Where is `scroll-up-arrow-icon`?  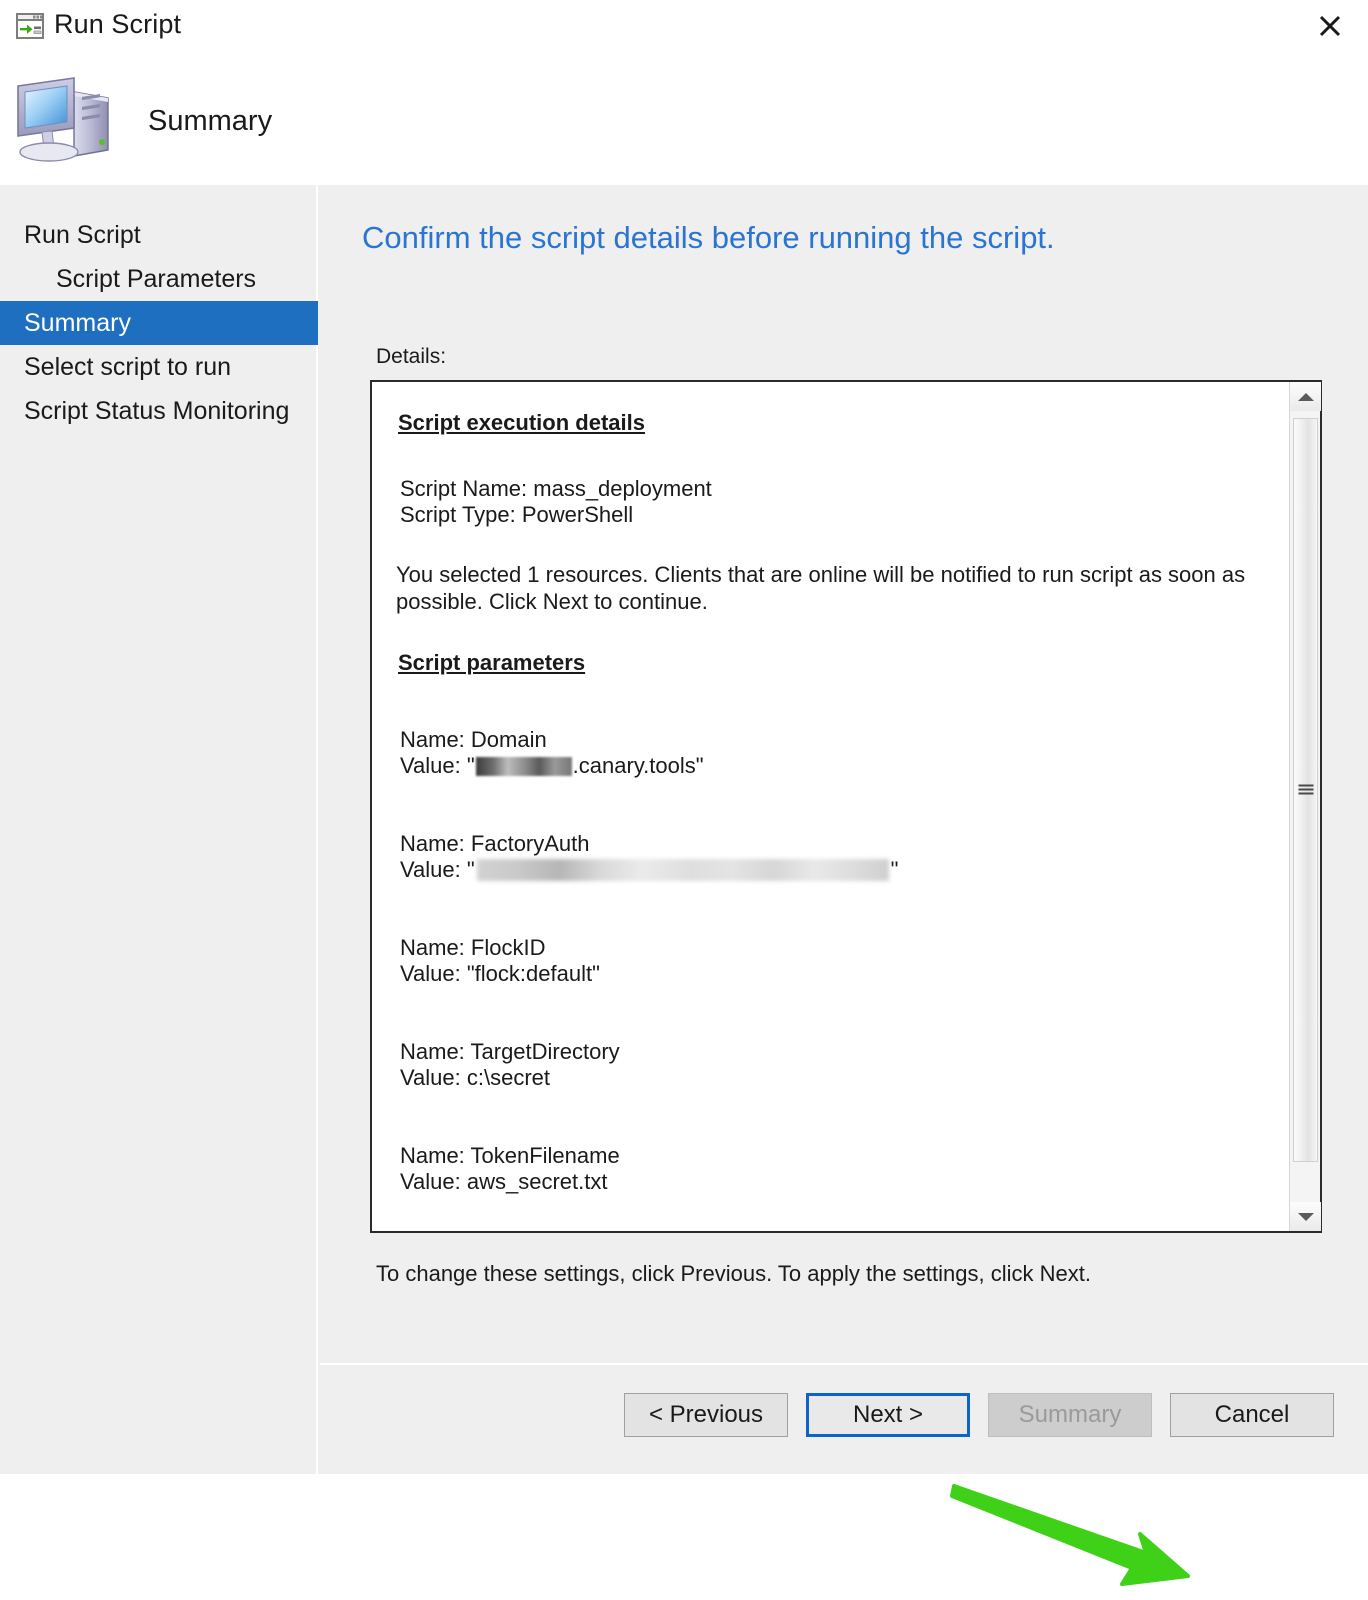
scroll-up-arrow-icon is located at coordinates (1305, 396).